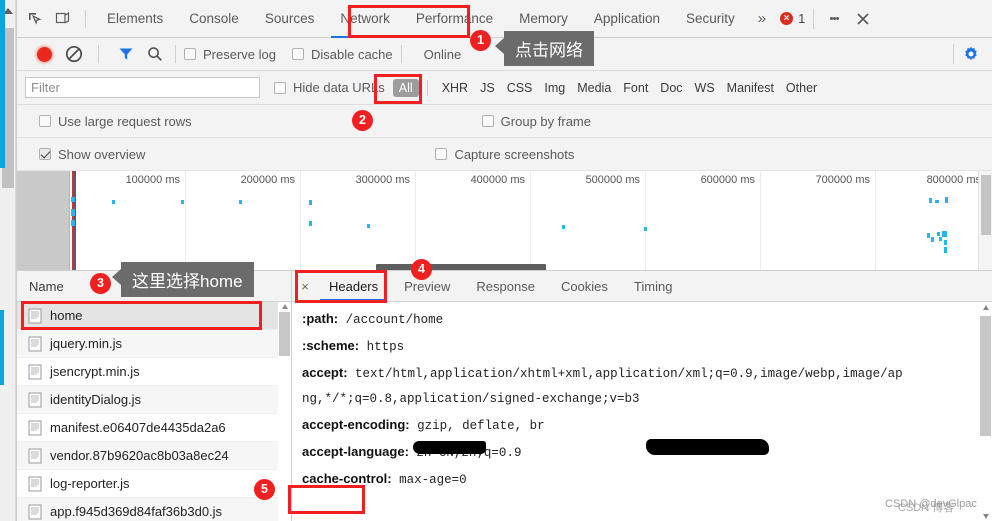  I want to click on tab-response: Response, so click(505, 286).